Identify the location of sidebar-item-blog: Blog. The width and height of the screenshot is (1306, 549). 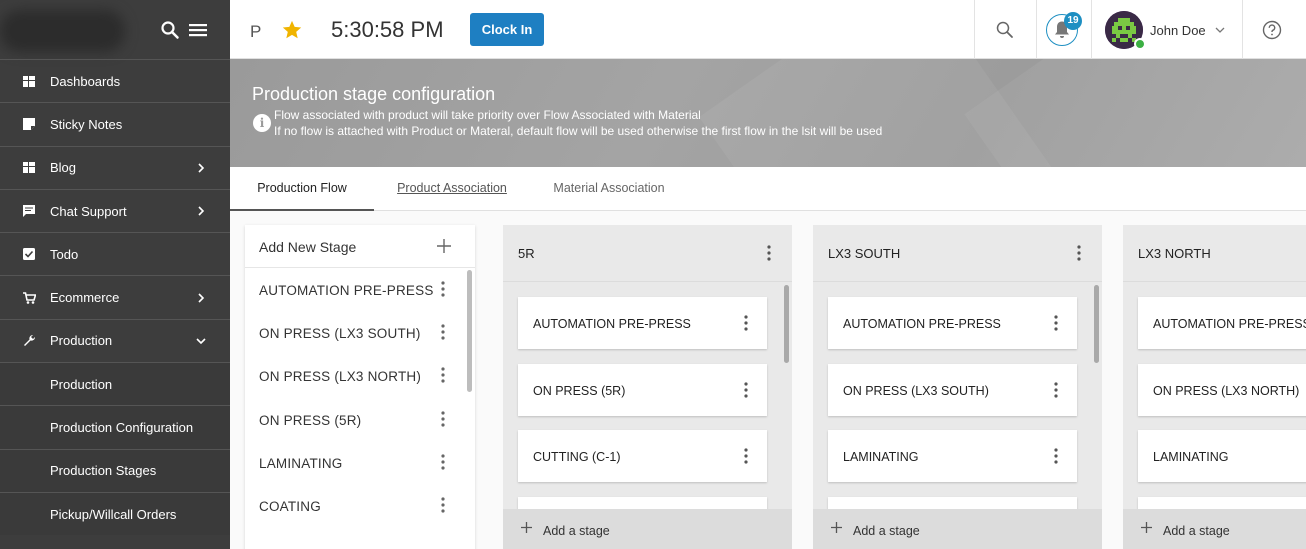
(115, 167).